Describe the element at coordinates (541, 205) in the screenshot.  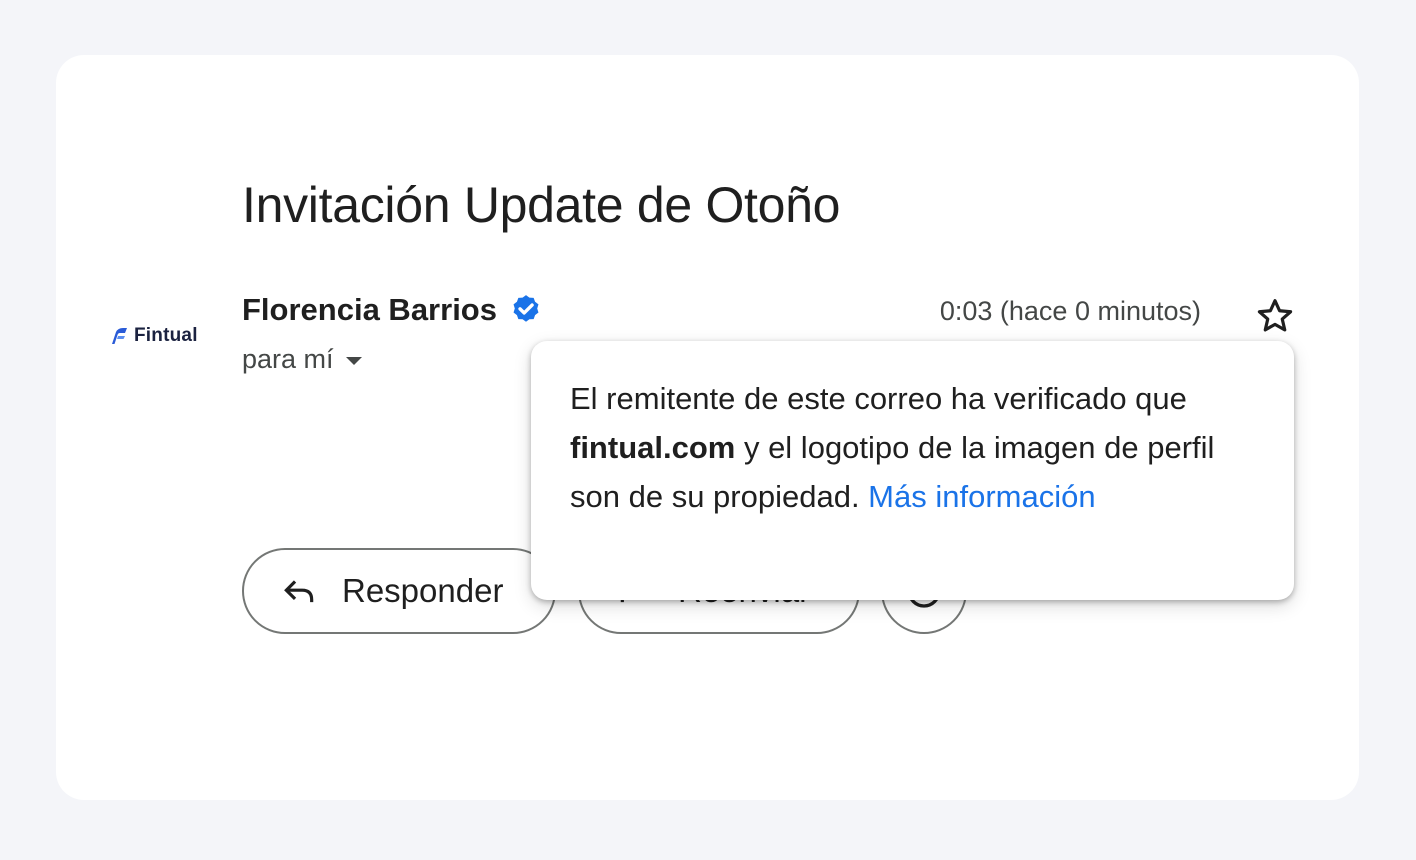
I see `email-subject: Invitación Update de Otoño` at that location.